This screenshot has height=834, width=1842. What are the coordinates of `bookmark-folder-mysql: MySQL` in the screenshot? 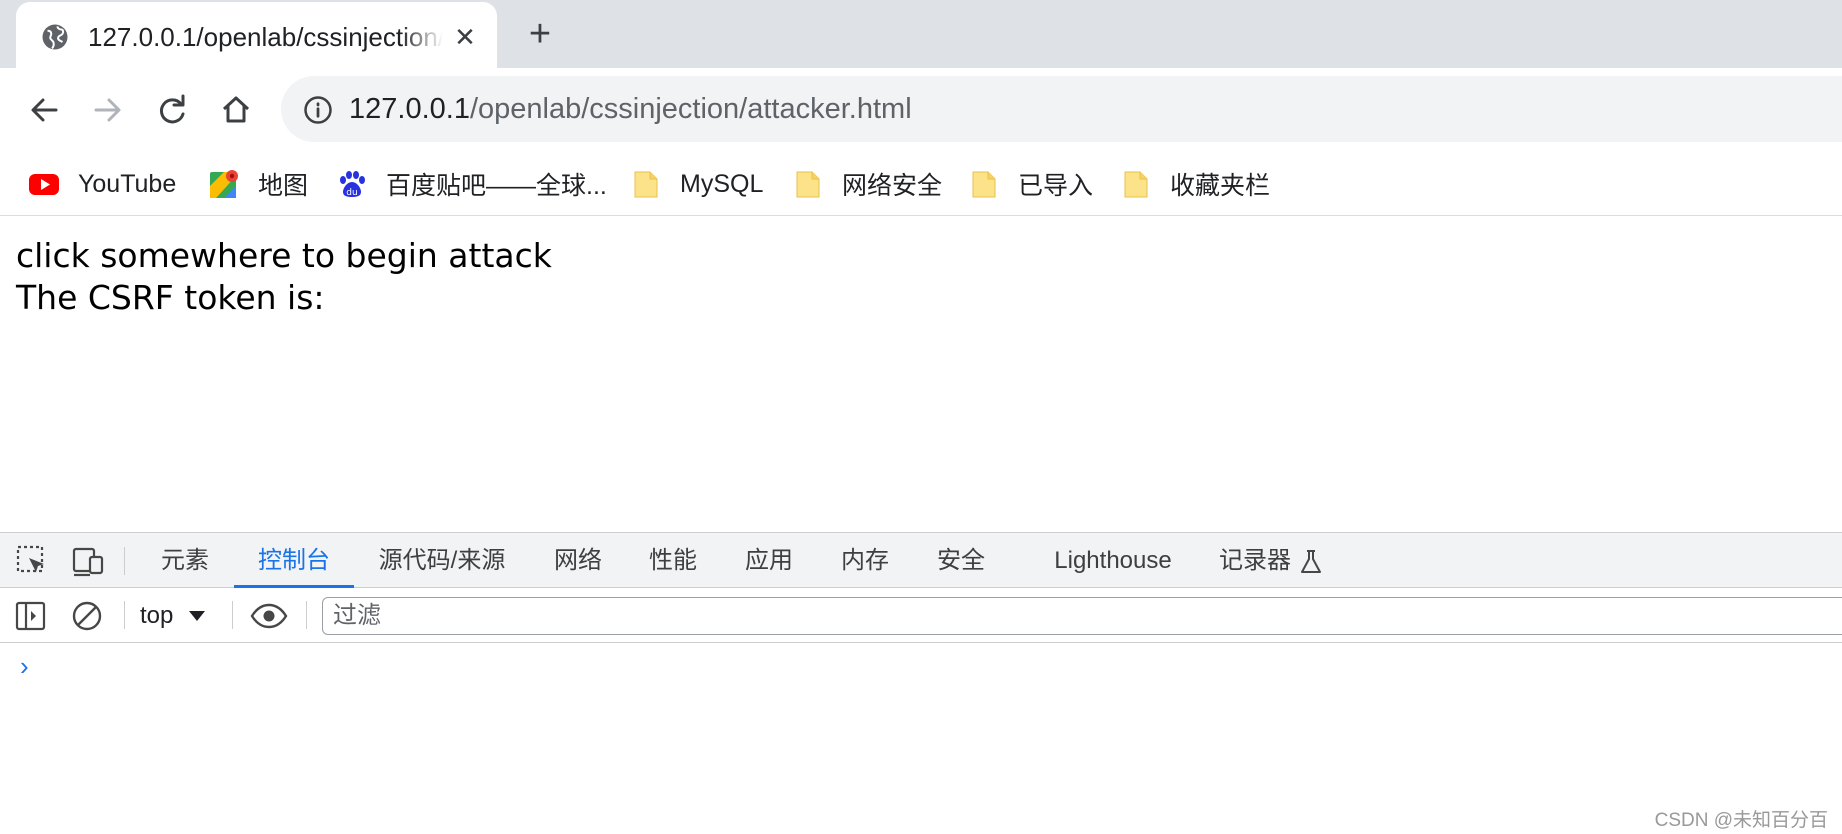 It's located at (696, 184).